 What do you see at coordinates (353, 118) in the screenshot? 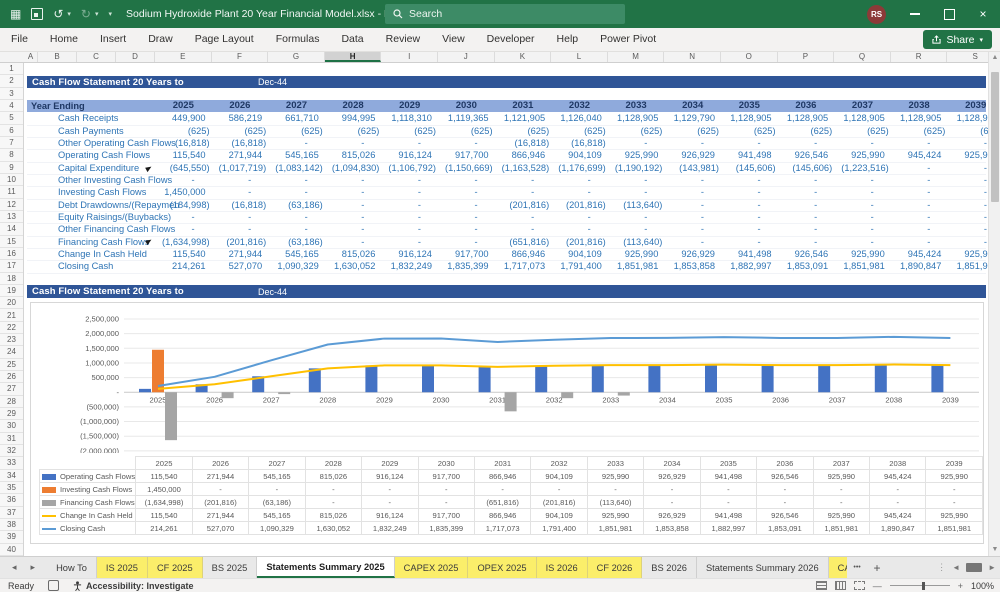
I see `cell: 994,995` at bounding box center [353, 118].